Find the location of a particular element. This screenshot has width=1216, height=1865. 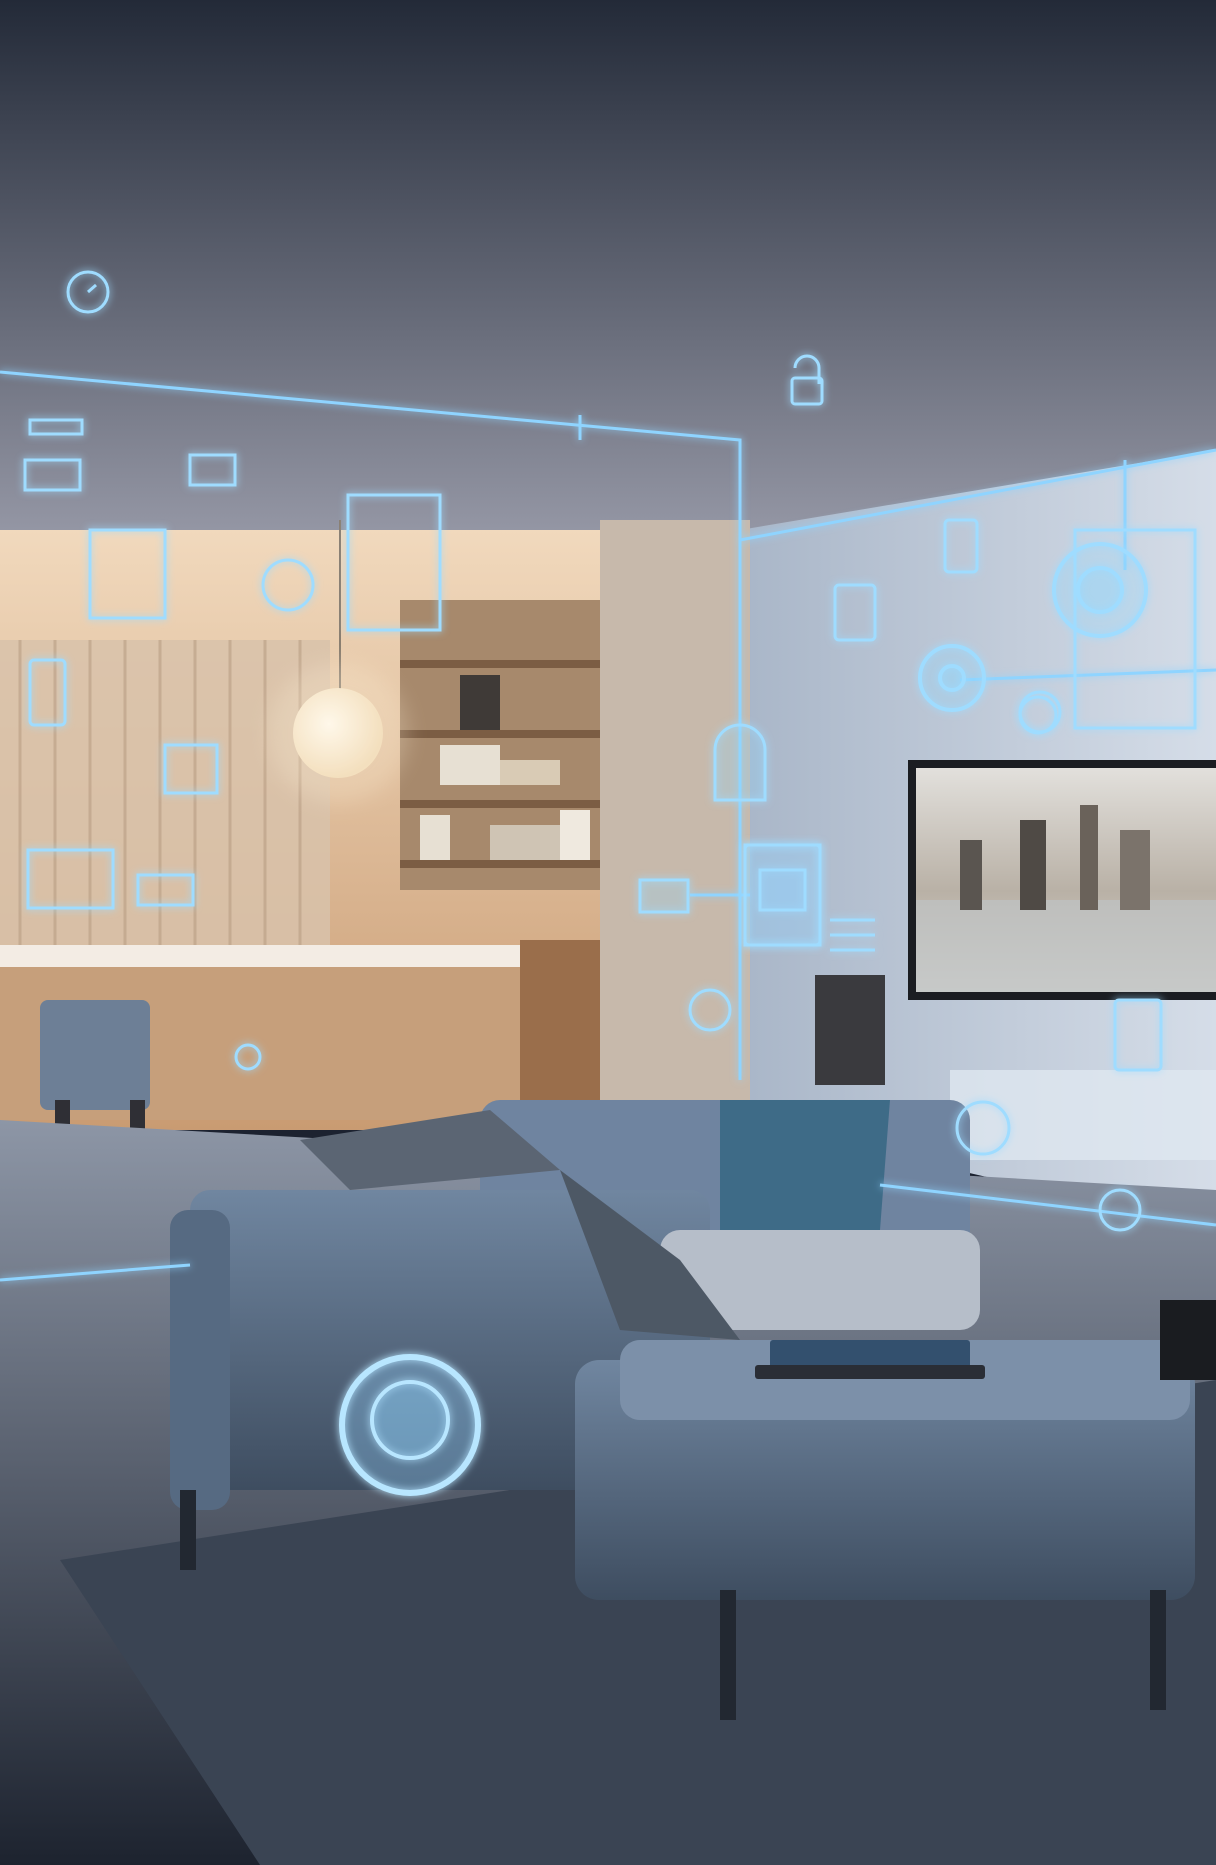

side-table is located at coordinates (1188, 1340).